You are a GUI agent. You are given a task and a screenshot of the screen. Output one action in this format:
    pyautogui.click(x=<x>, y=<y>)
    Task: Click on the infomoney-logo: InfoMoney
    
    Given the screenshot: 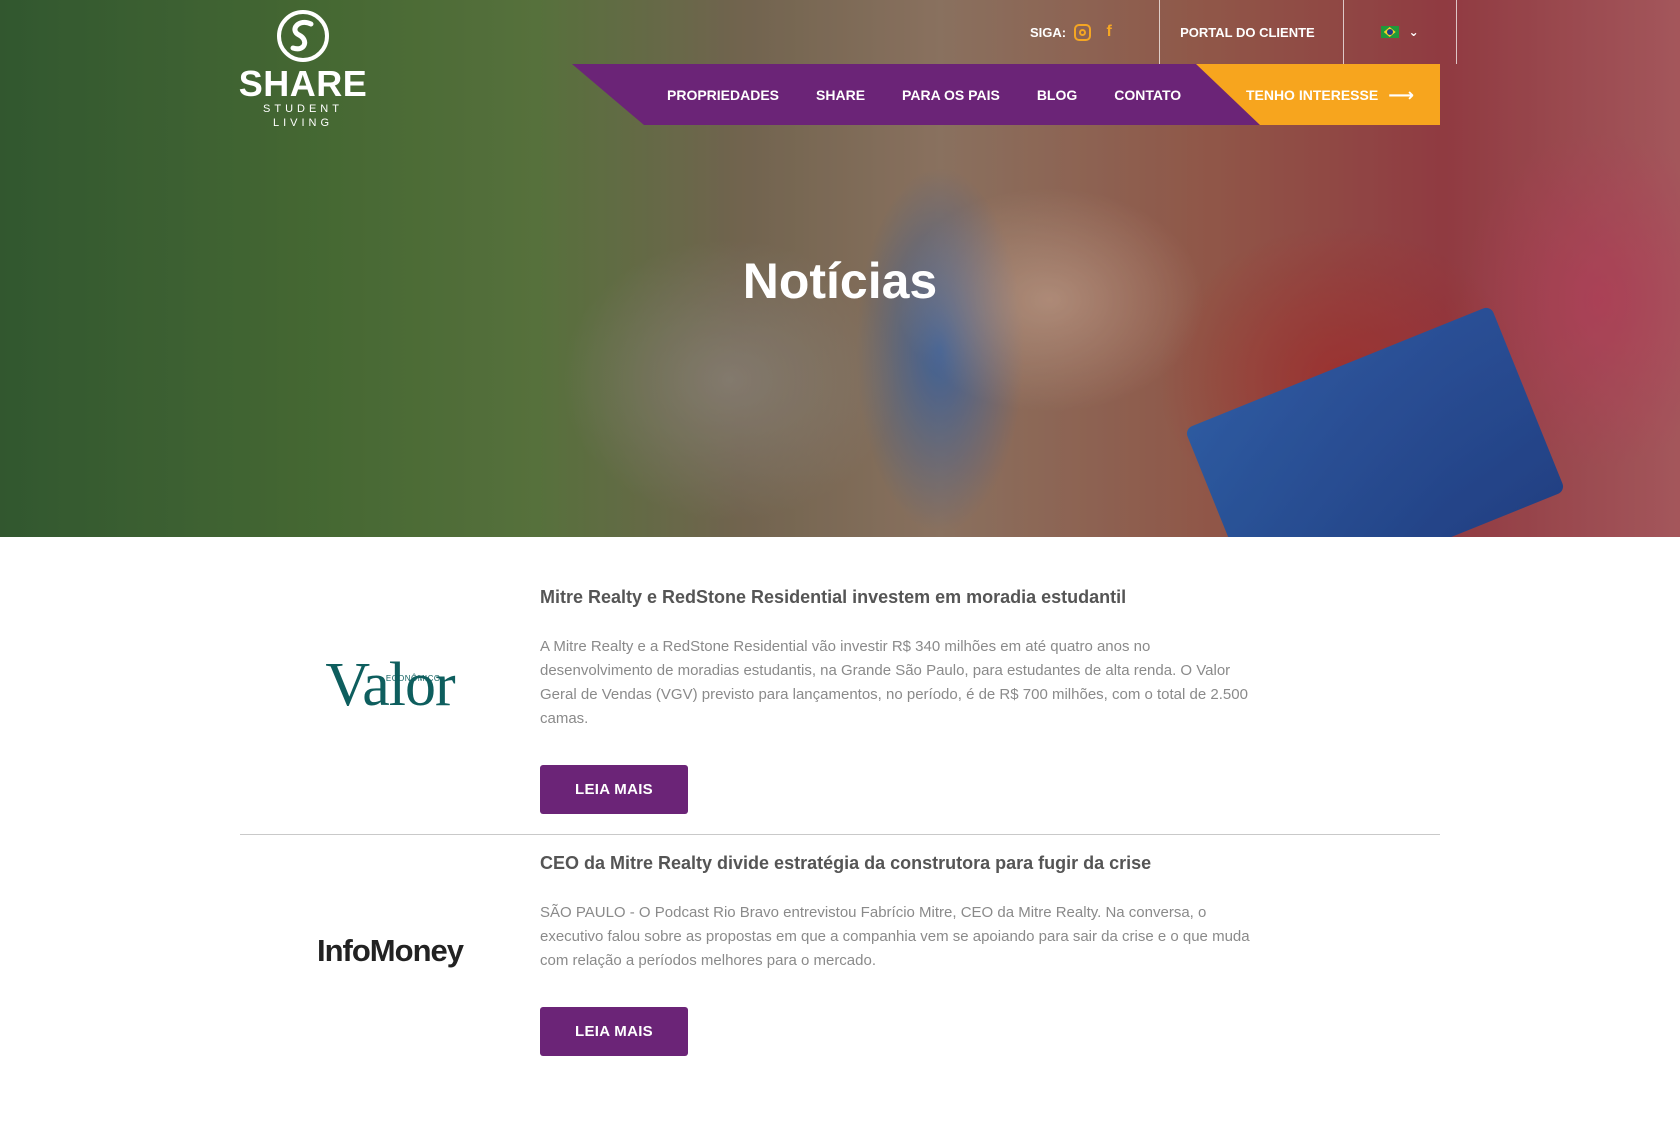 What is the action you would take?
    pyautogui.click(x=390, y=951)
    